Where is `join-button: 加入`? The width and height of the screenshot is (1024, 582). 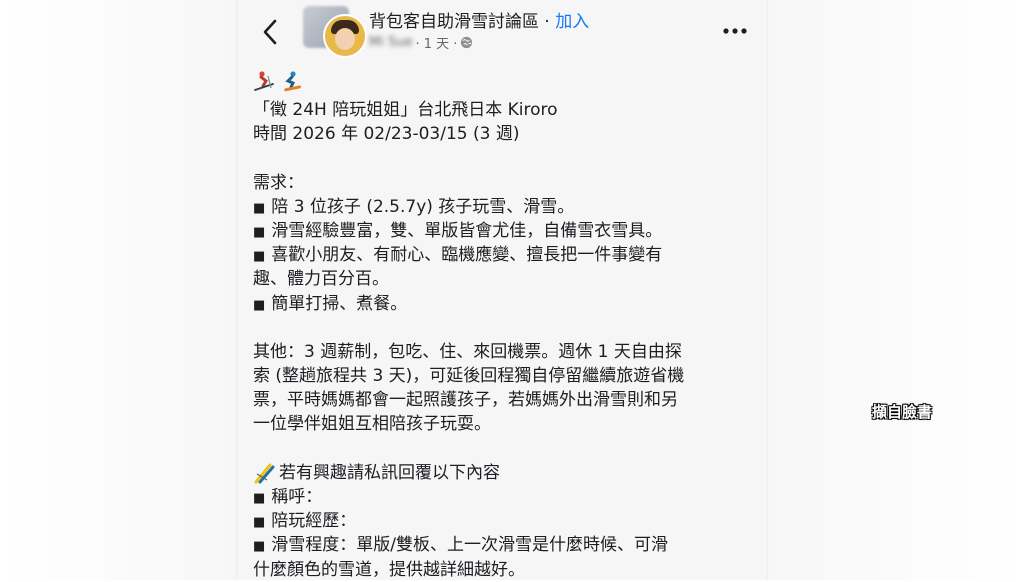
join-button: 加入 is located at coordinates (572, 22).